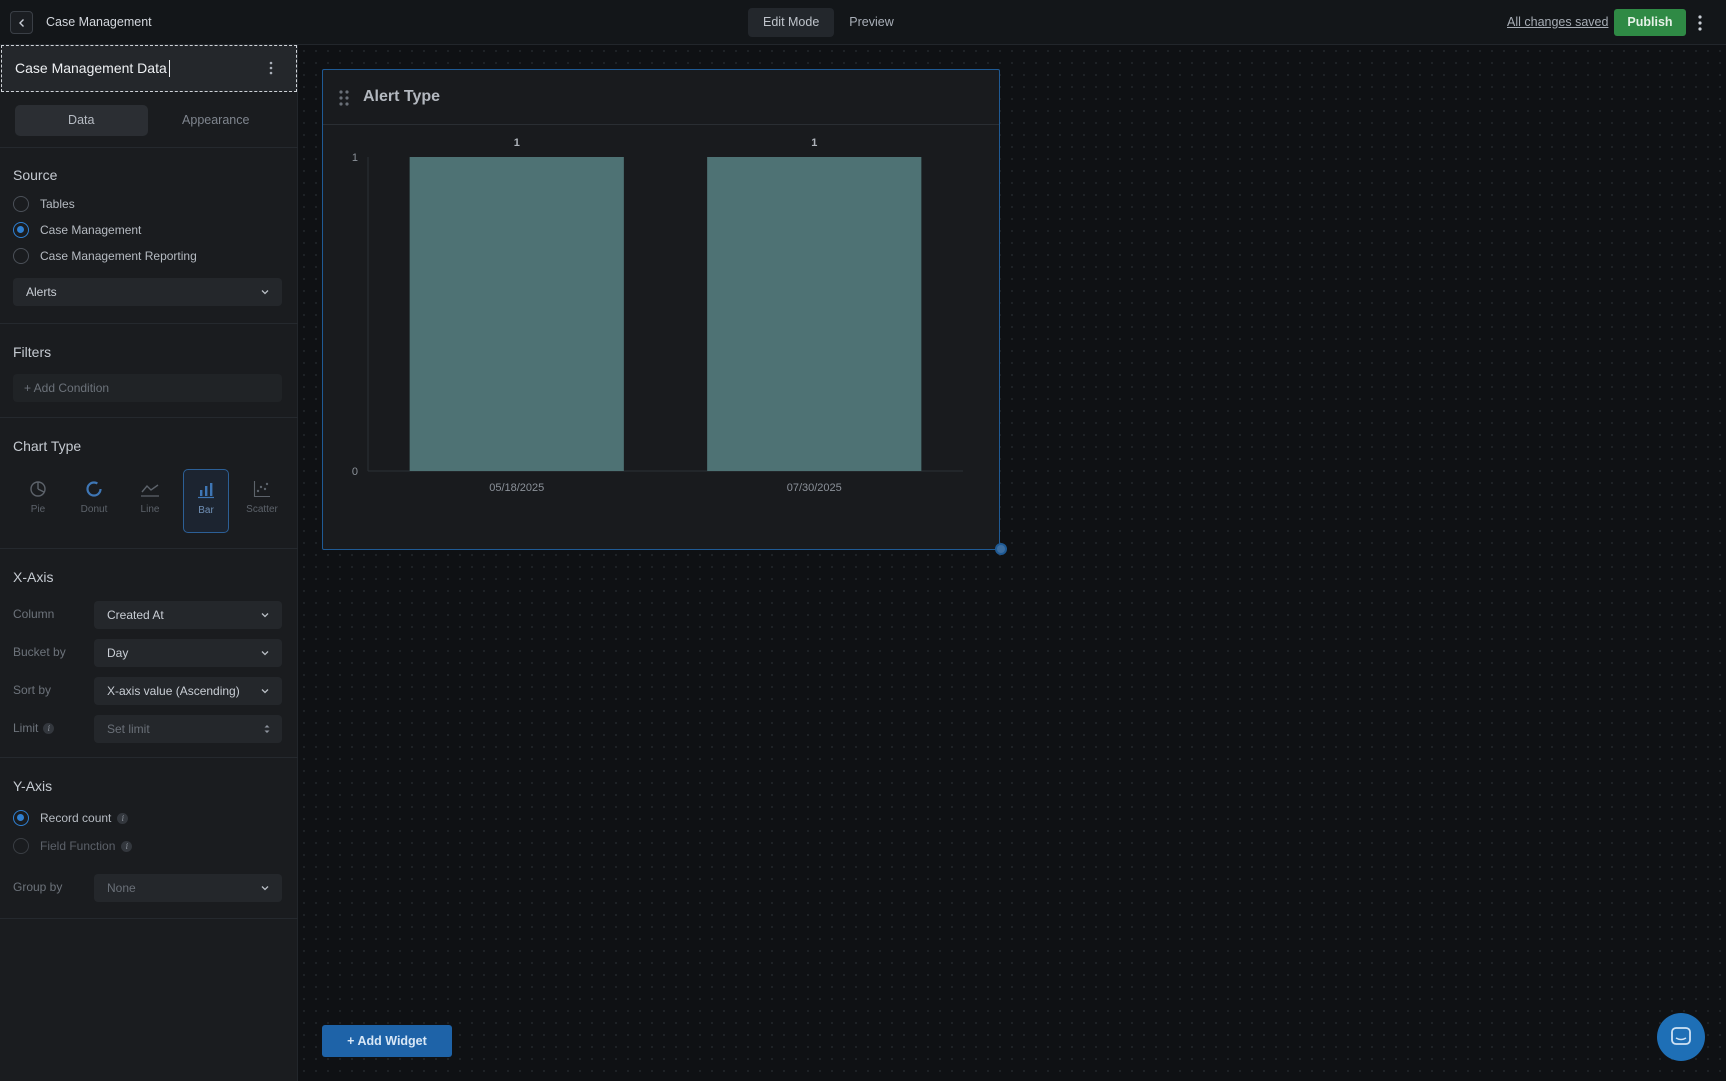  I want to click on bar-chart: 0 1 1 05/18/2025 1 07/30/2025, so click(657, 315).